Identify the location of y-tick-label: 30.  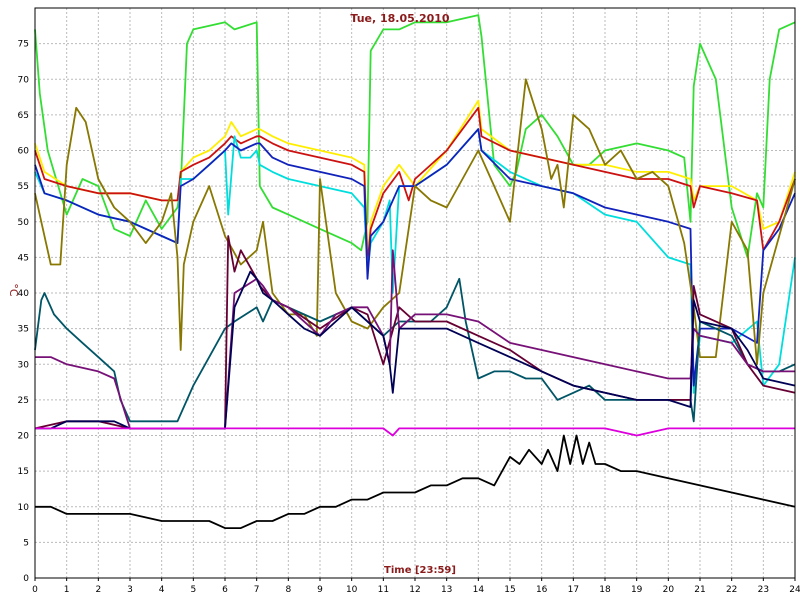
(24, 365).